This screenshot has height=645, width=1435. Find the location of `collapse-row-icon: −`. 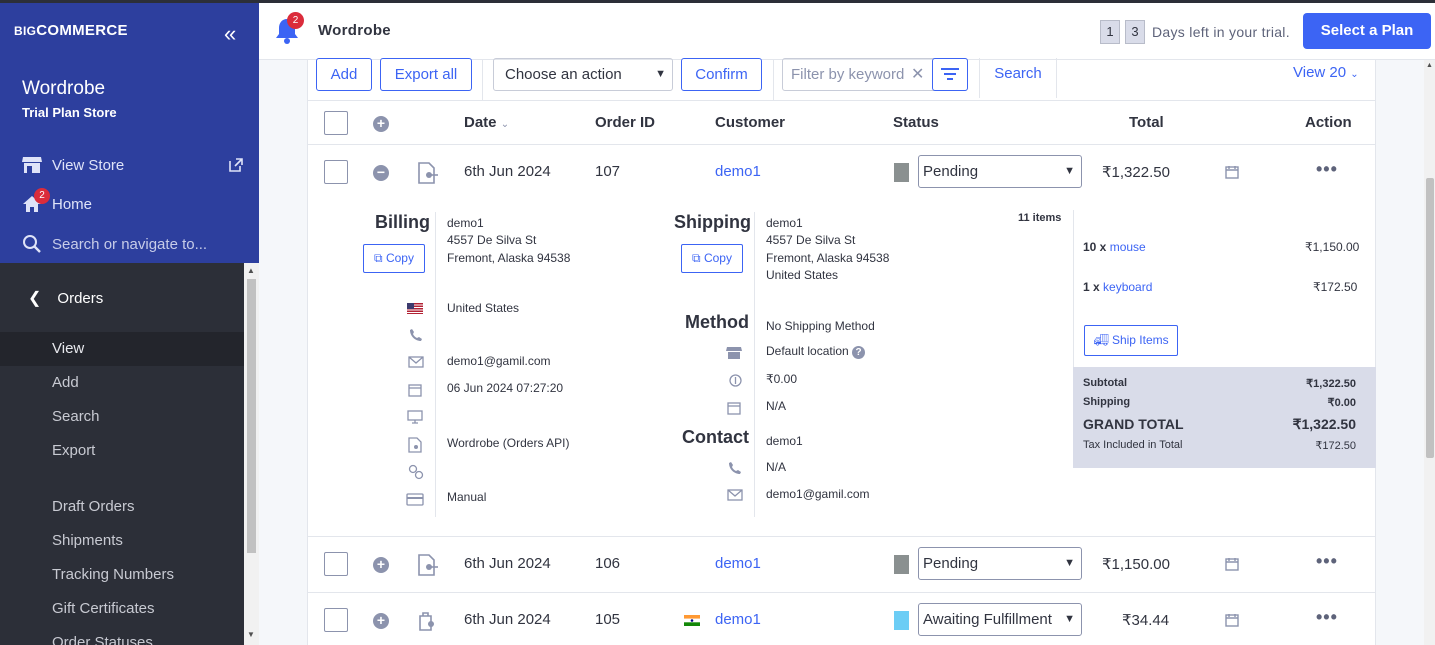

collapse-row-icon: − is located at coordinates (381, 173).